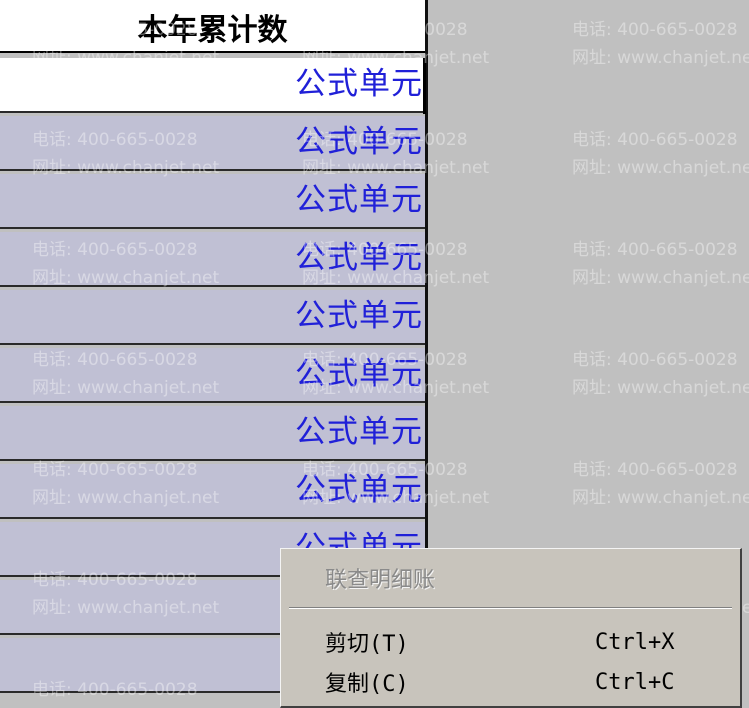 The image size is (749, 708). What do you see at coordinates (510, 578) in the screenshot?
I see `menu-item-drilldown-ledger: 联查明细账` at bounding box center [510, 578].